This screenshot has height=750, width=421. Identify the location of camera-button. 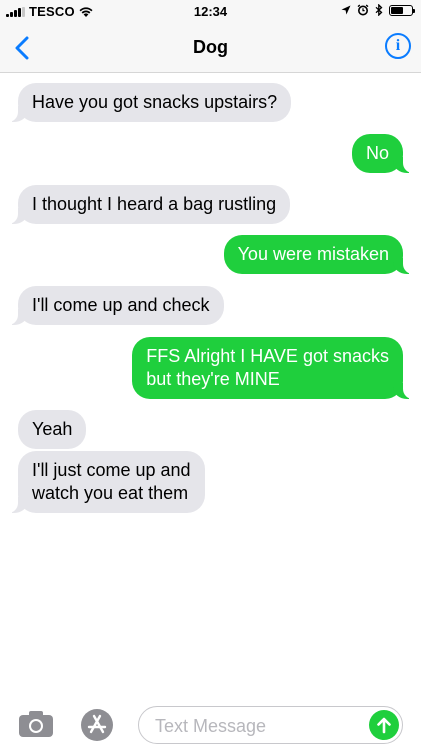
(36, 724).